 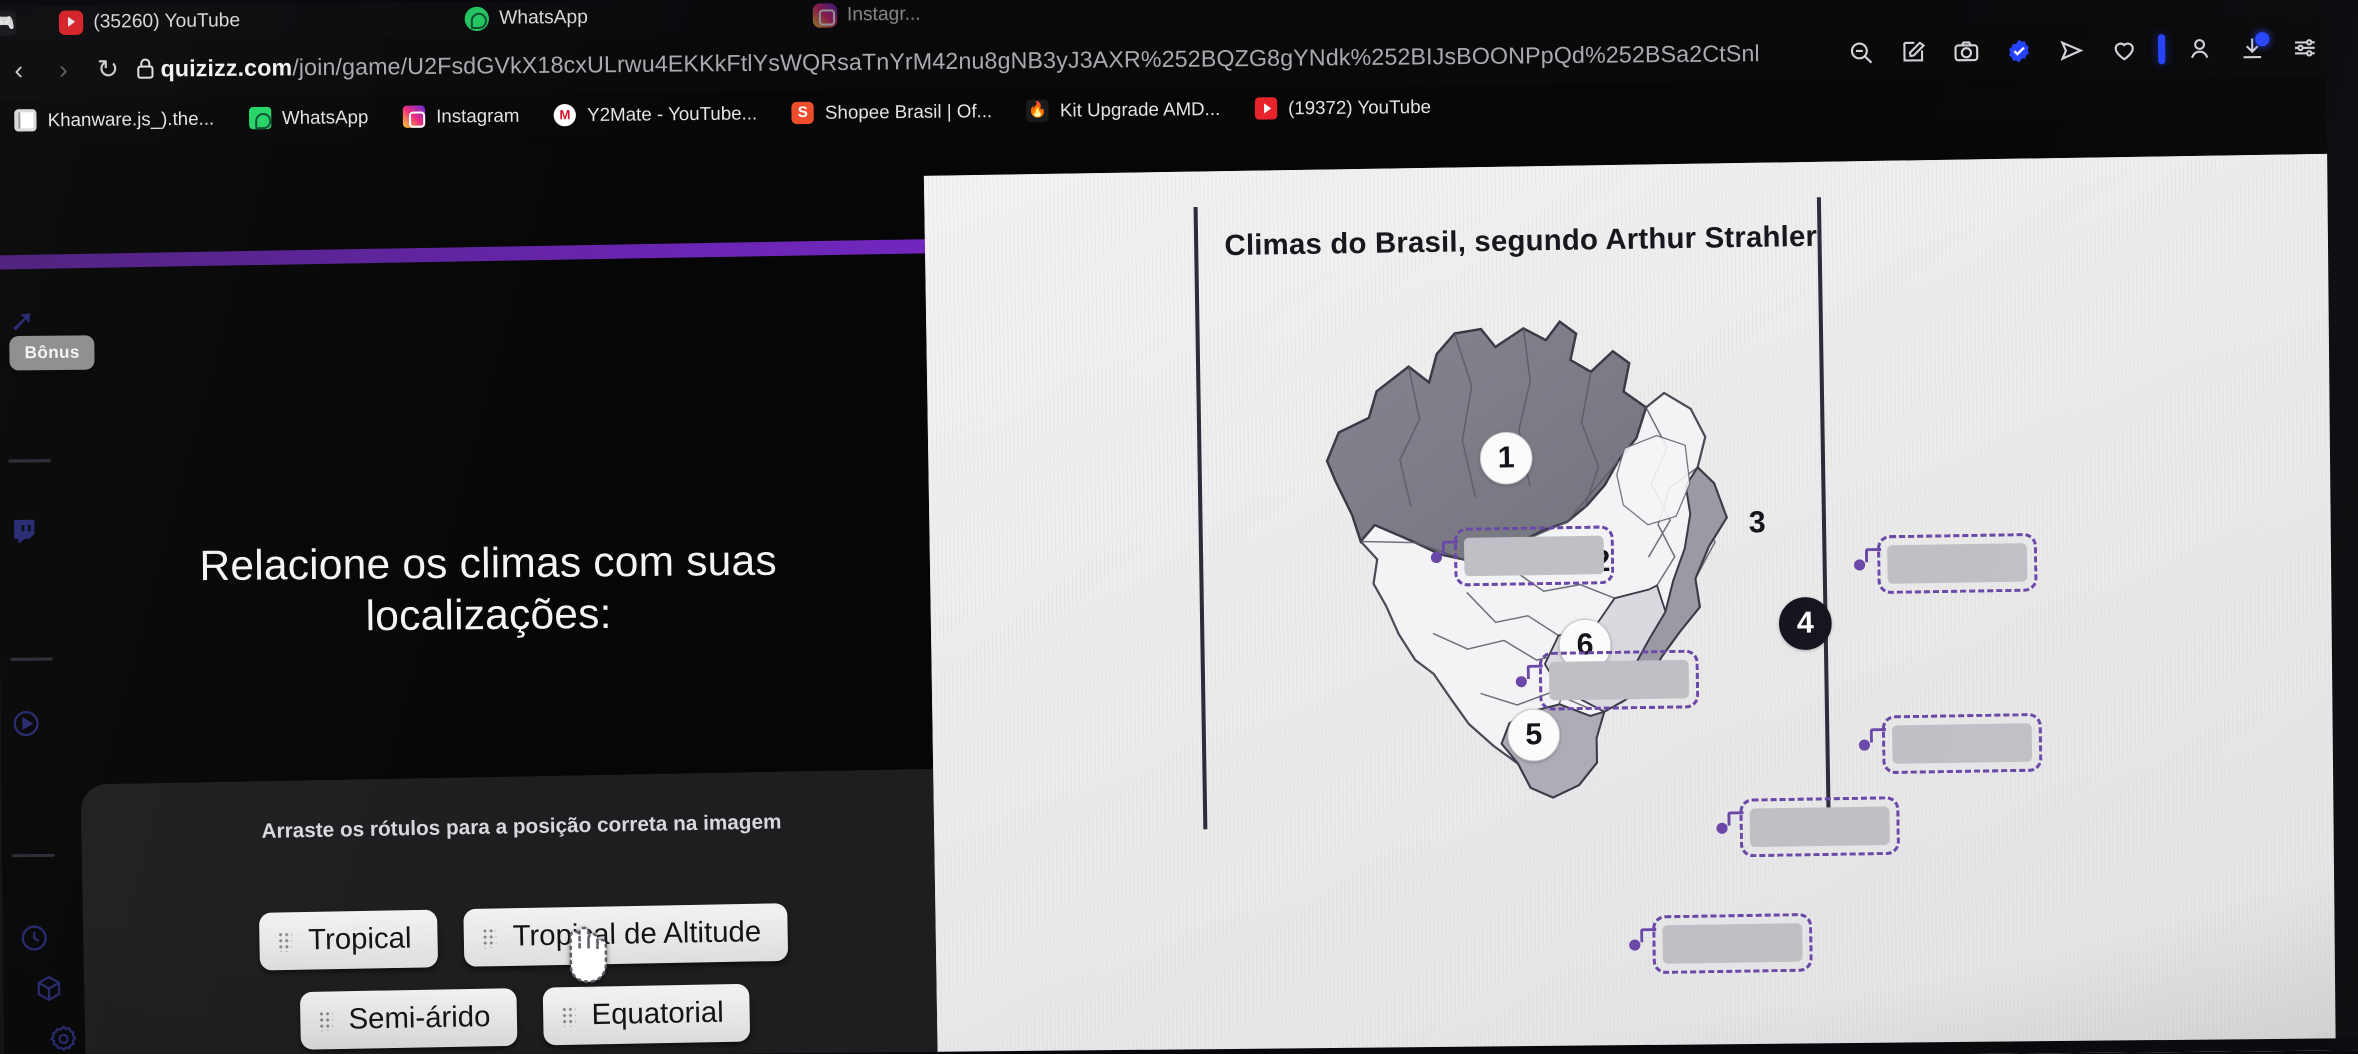 What do you see at coordinates (478, 115) in the screenshot?
I see `bookmark-label: Instagram` at bounding box center [478, 115].